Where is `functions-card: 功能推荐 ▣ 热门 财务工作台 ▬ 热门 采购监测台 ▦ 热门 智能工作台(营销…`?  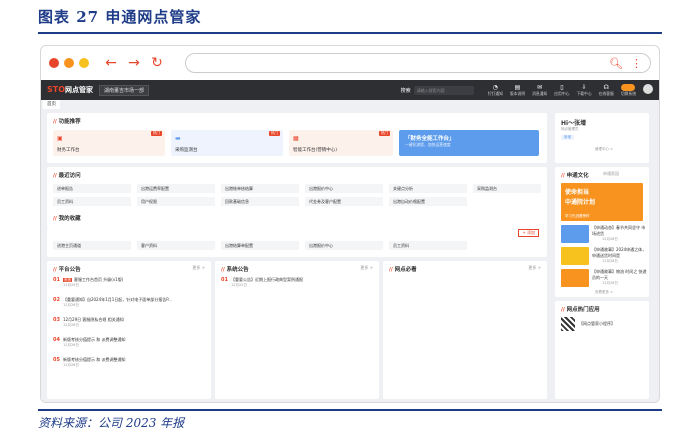
functions-card: 功能推荐 ▣ 热门 财务工作台 ▬ 热门 采购监测台 ▦ 热门 智能工作台(营销… is located at coordinates (297, 138).